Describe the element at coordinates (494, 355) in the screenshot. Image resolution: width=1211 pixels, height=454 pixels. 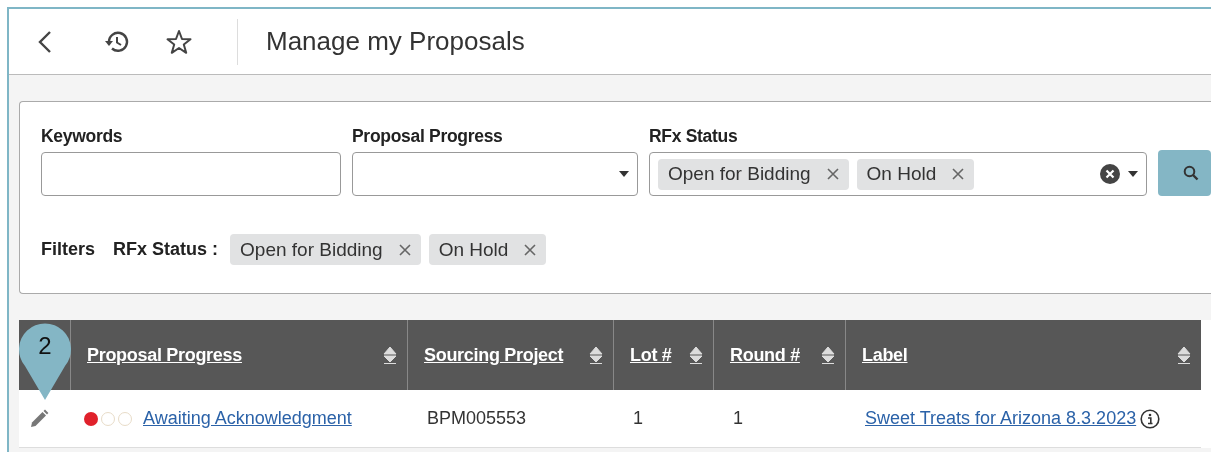
I see `column-header-link: Sourcing Project` at that location.